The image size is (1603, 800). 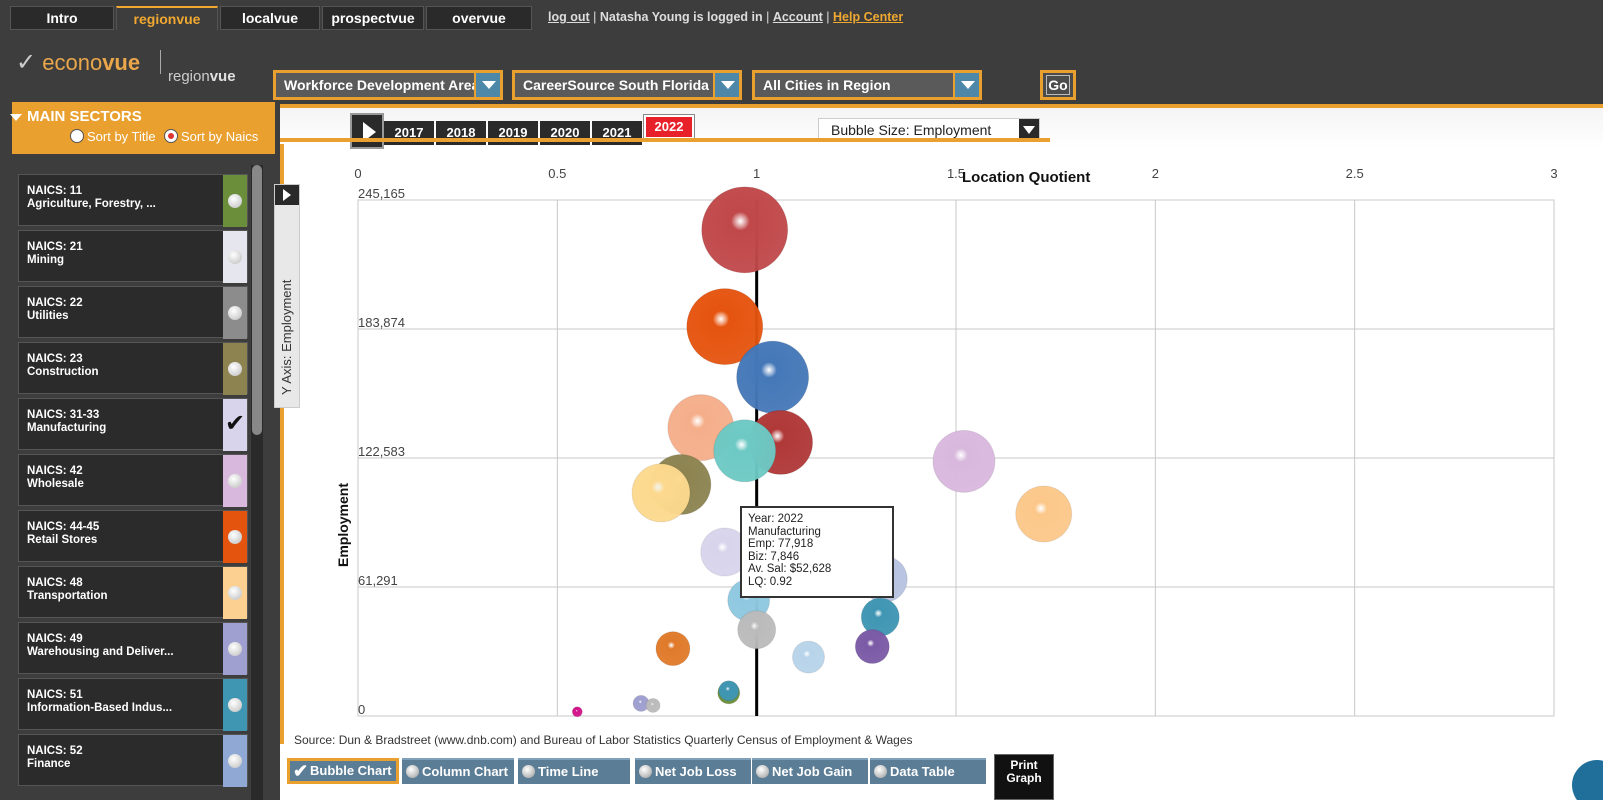 I want to click on sector-name: Finance, so click(x=49, y=764).